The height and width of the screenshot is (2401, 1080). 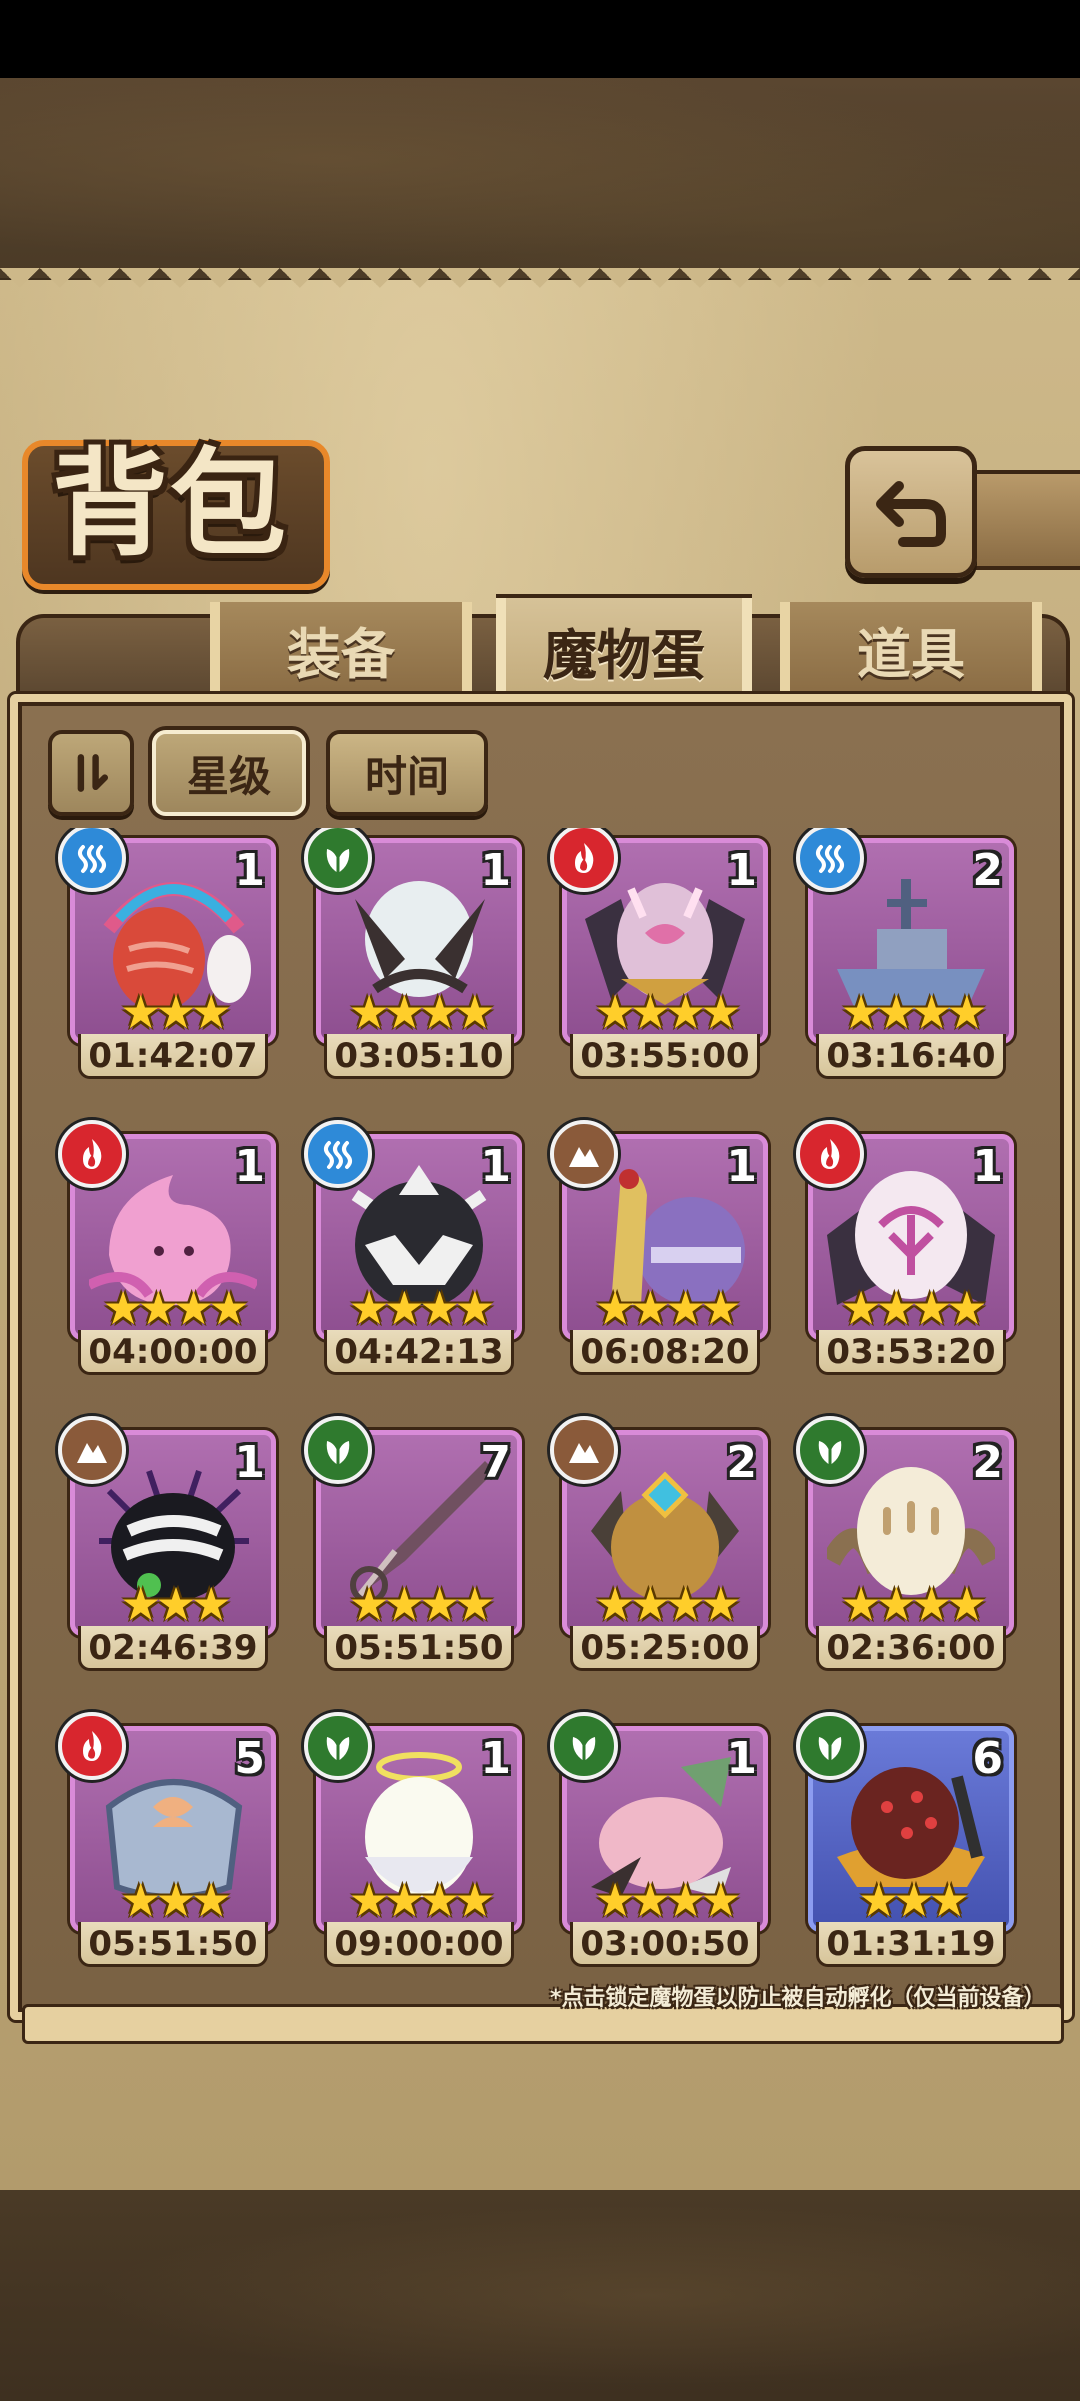 What do you see at coordinates (173, 1648) in the screenshot?
I see `hatch-timer: 02:46:39` at bounding box center [173, 1648].